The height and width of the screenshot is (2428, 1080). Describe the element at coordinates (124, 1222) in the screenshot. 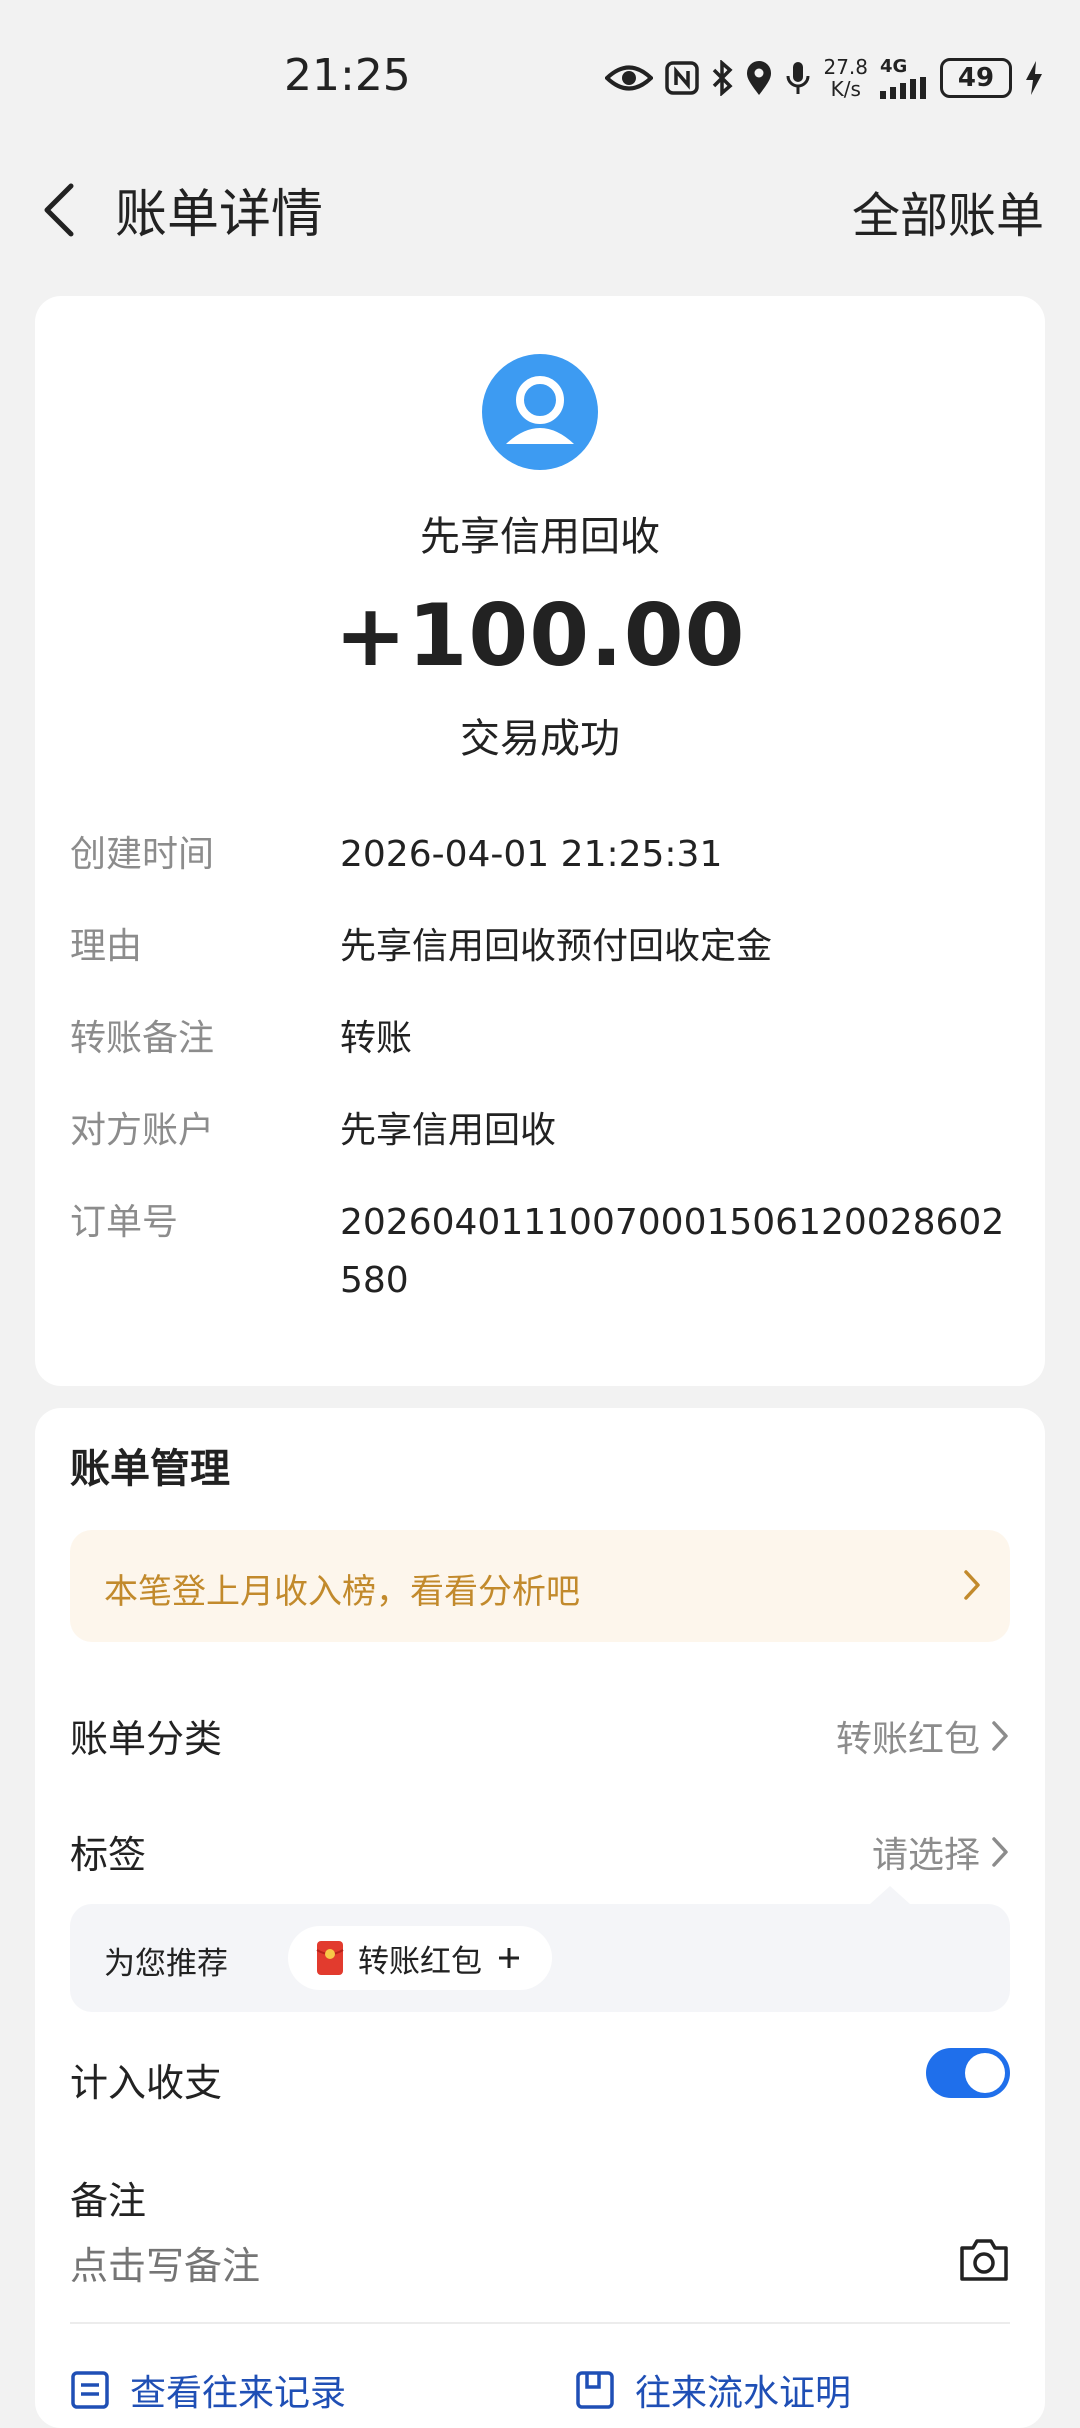

I see `detail-label: 订单号` at that location.